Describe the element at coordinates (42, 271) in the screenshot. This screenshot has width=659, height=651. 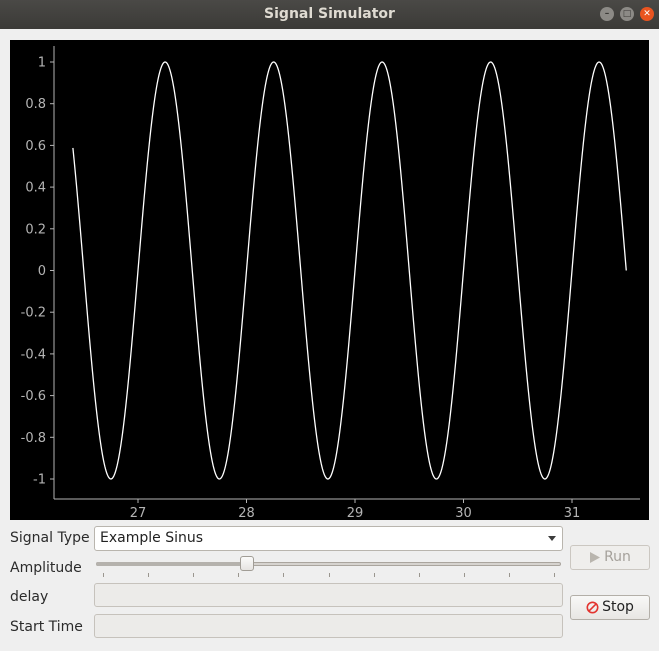
I see `y-tick-label: 0` at that location.